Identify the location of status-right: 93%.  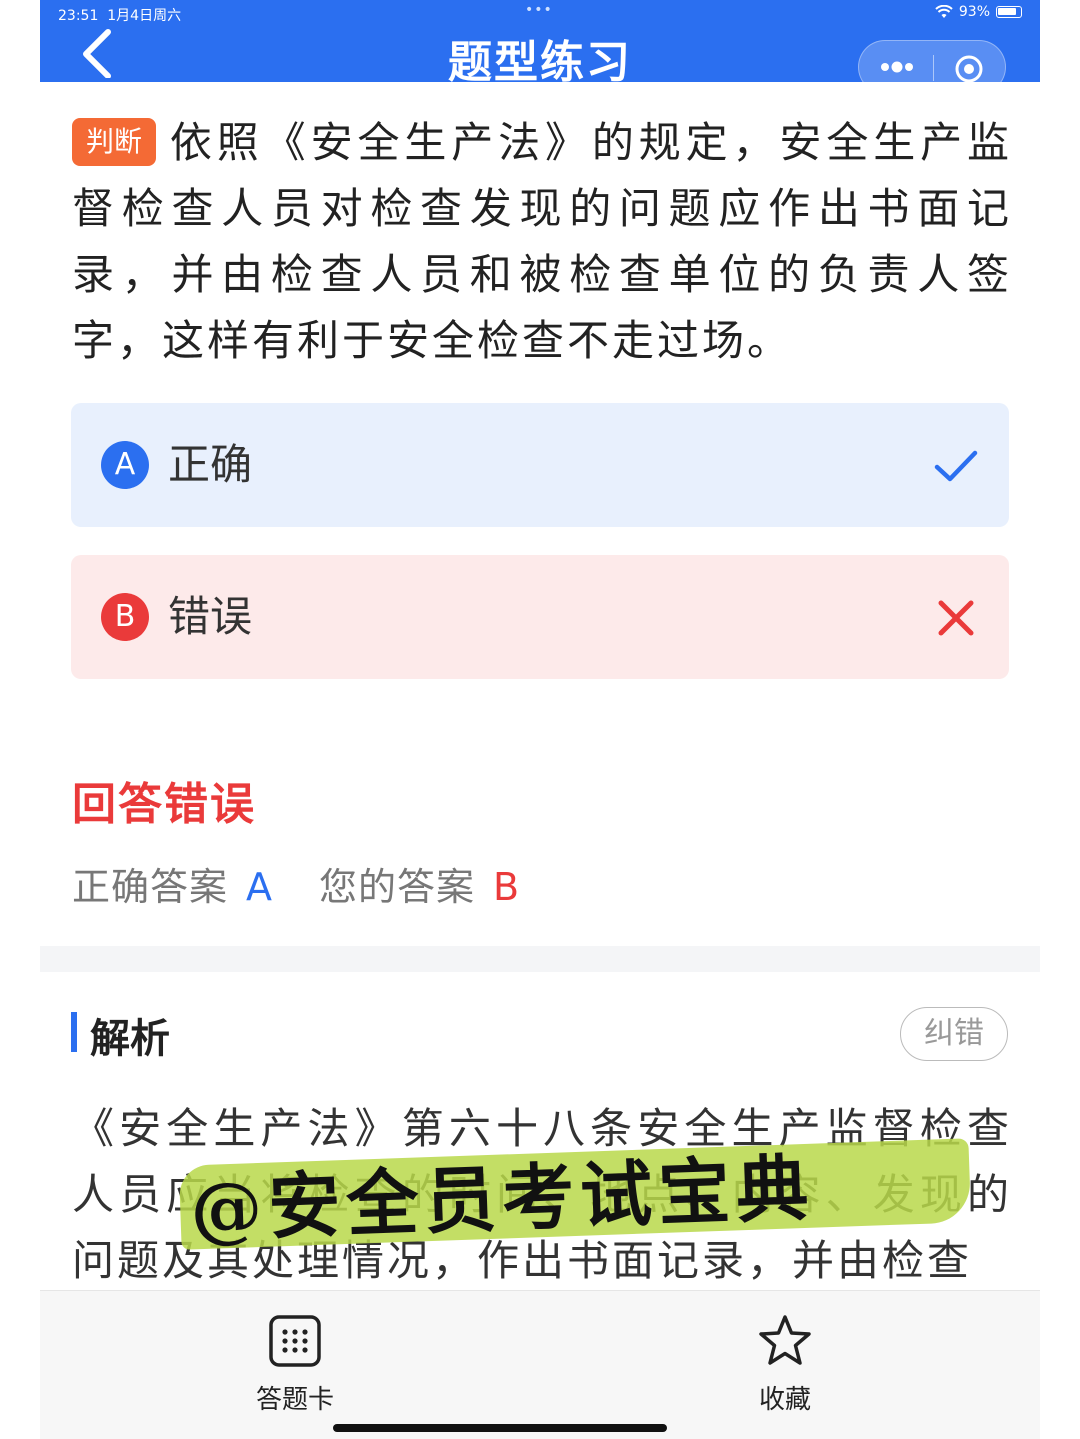
(978, 12).